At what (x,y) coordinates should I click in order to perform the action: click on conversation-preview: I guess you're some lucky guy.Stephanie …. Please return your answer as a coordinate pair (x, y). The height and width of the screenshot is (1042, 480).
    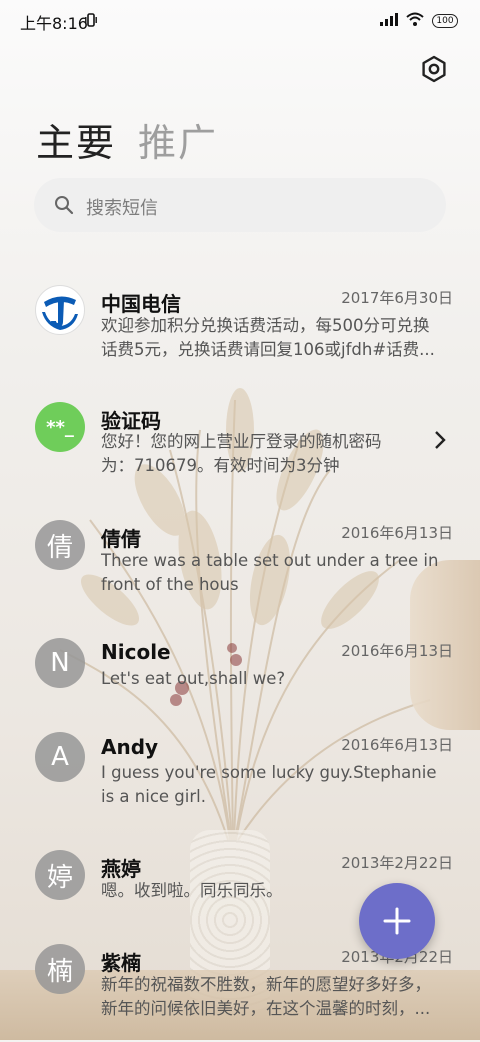
    Looking at the image, I should click on (269, 784).